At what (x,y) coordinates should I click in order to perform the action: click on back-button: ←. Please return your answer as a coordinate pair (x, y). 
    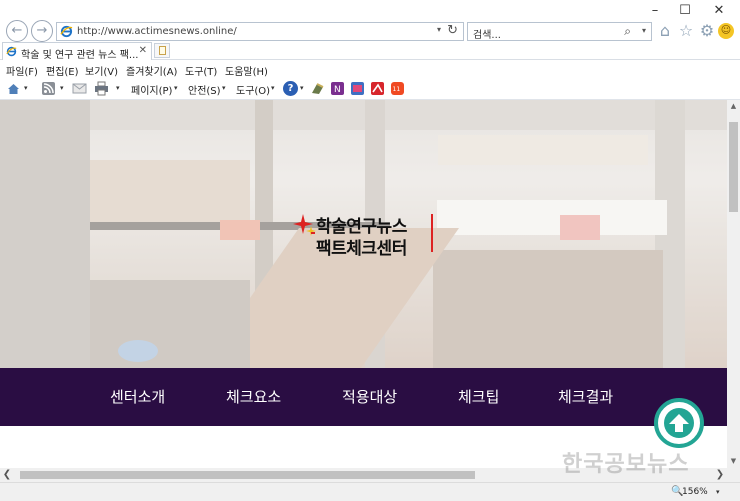
    Looking at the image, I should click on (17, 31).